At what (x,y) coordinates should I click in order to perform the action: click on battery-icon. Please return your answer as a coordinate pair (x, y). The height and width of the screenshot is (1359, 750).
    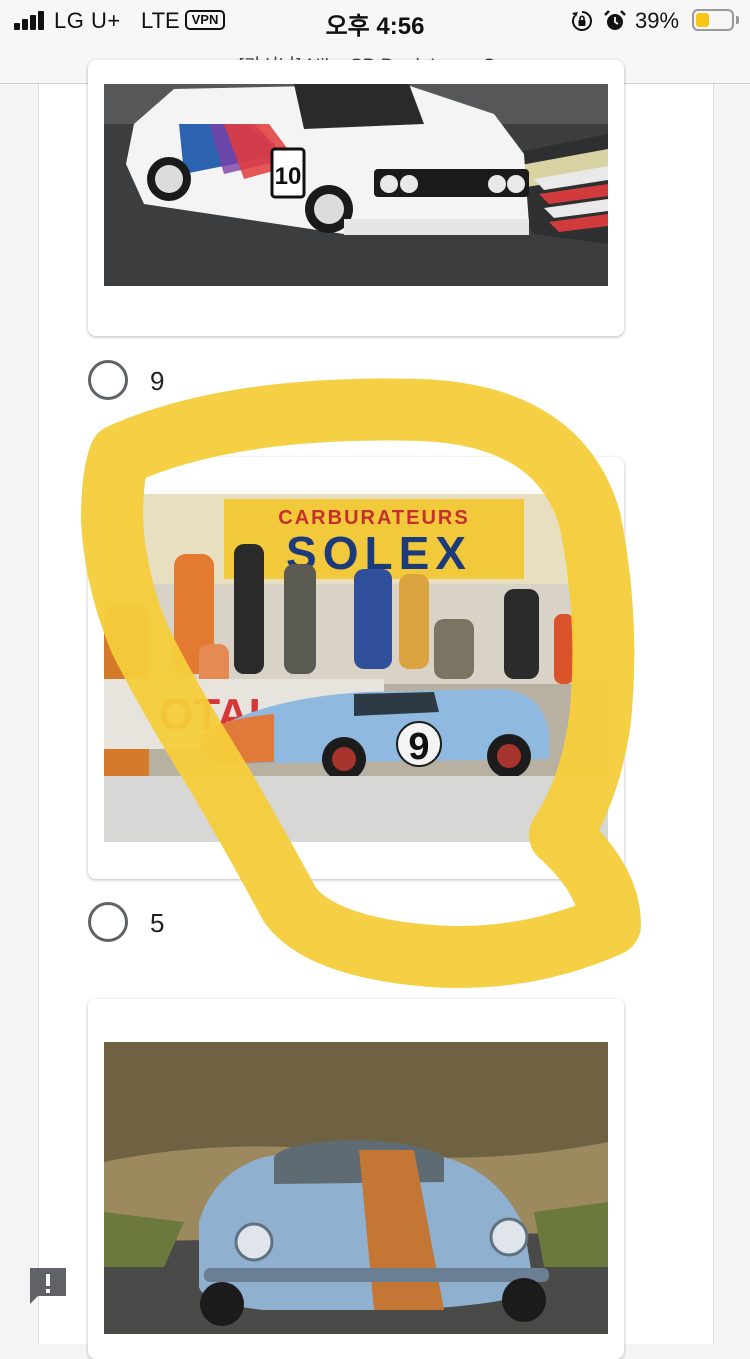
    Looking at the image, I should click on (713, 20).